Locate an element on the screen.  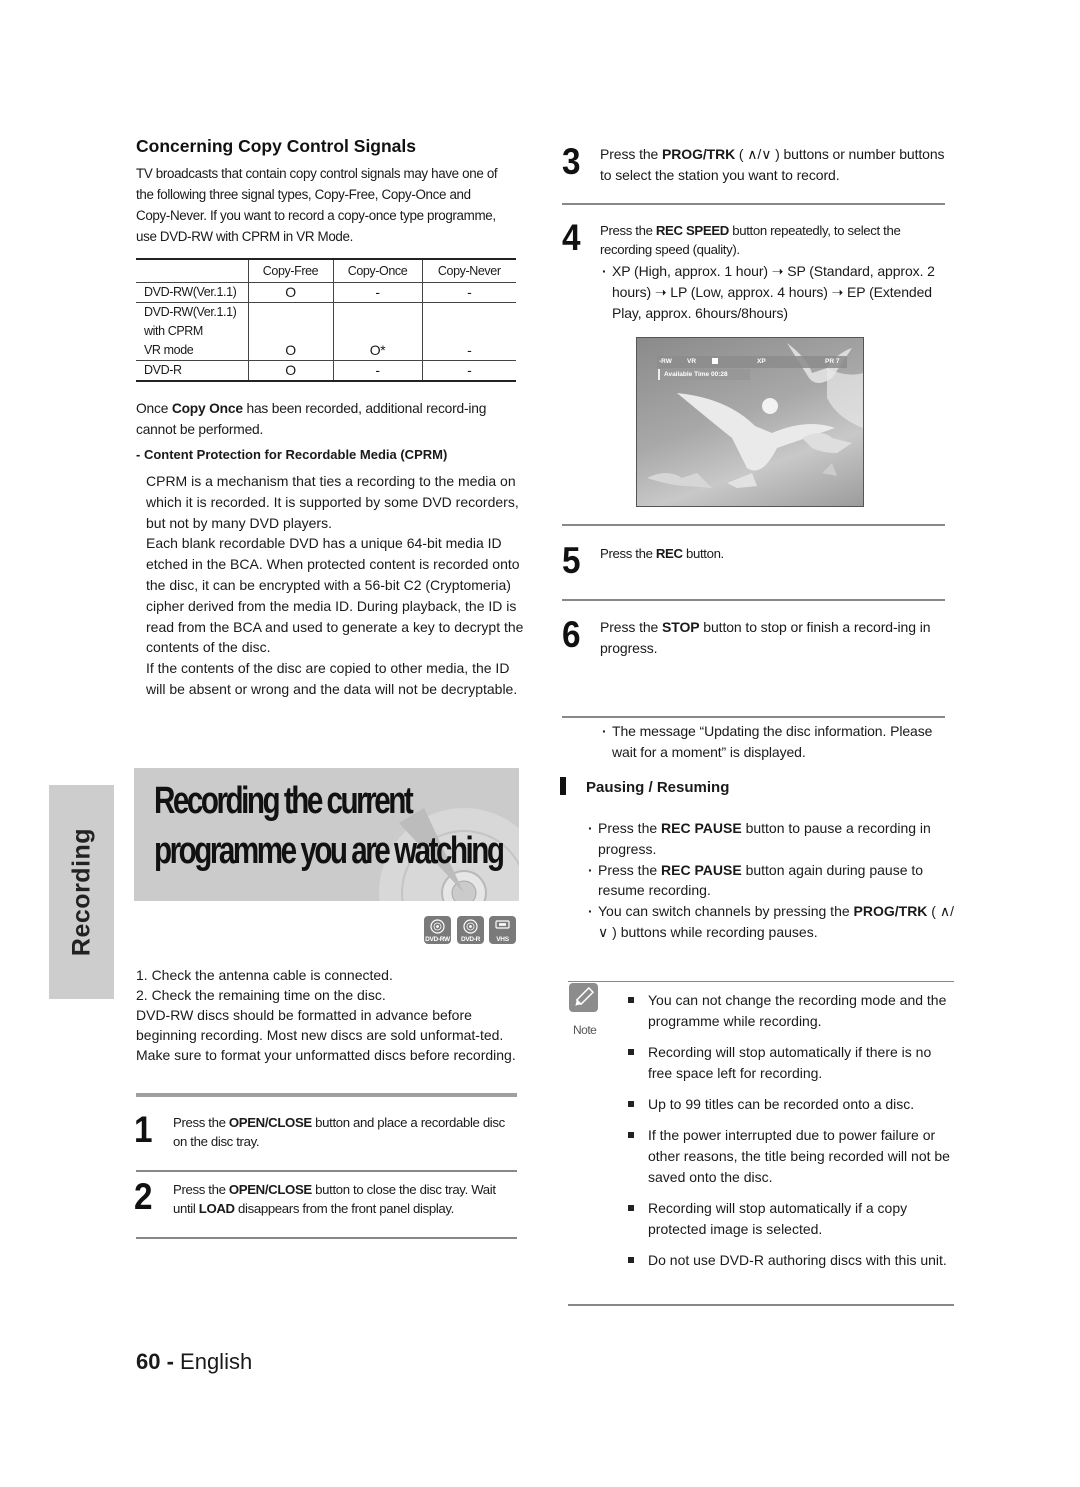
step-number: 3 is located at coordinates (571, 161).